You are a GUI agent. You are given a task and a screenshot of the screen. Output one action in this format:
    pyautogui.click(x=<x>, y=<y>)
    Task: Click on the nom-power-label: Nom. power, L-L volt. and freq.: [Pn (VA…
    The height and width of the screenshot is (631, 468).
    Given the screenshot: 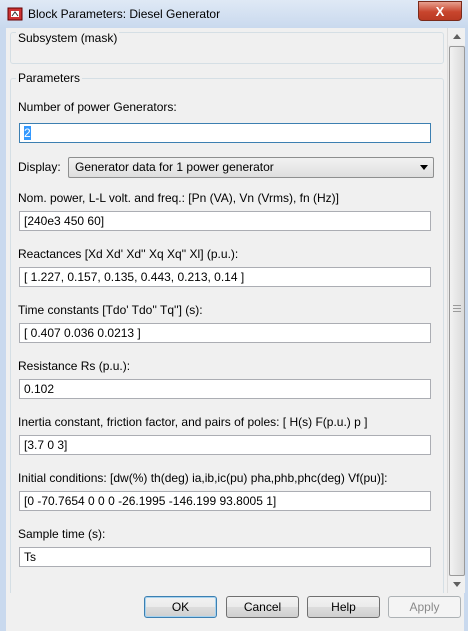 What is the action you would take?
    pyautogui.click(x=178, y=198)
    